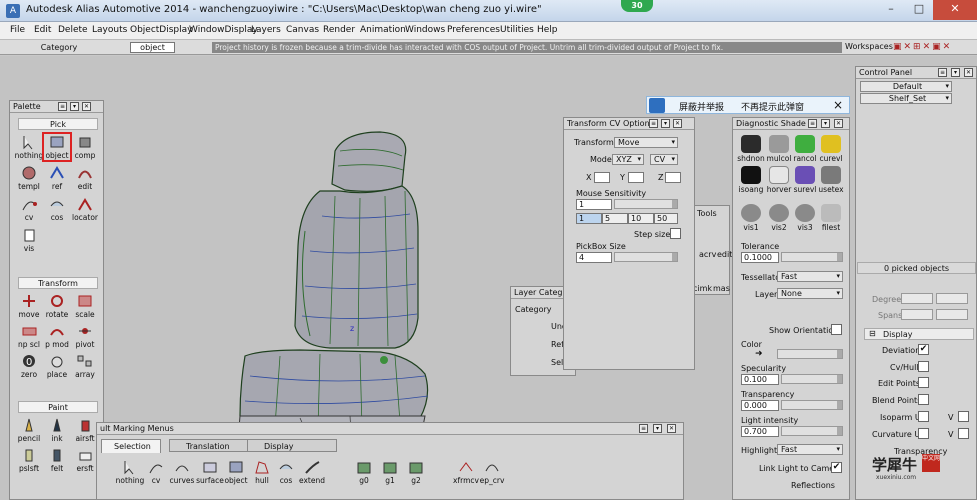  I want to click on close-window-button: ✕, so click(955, 10).